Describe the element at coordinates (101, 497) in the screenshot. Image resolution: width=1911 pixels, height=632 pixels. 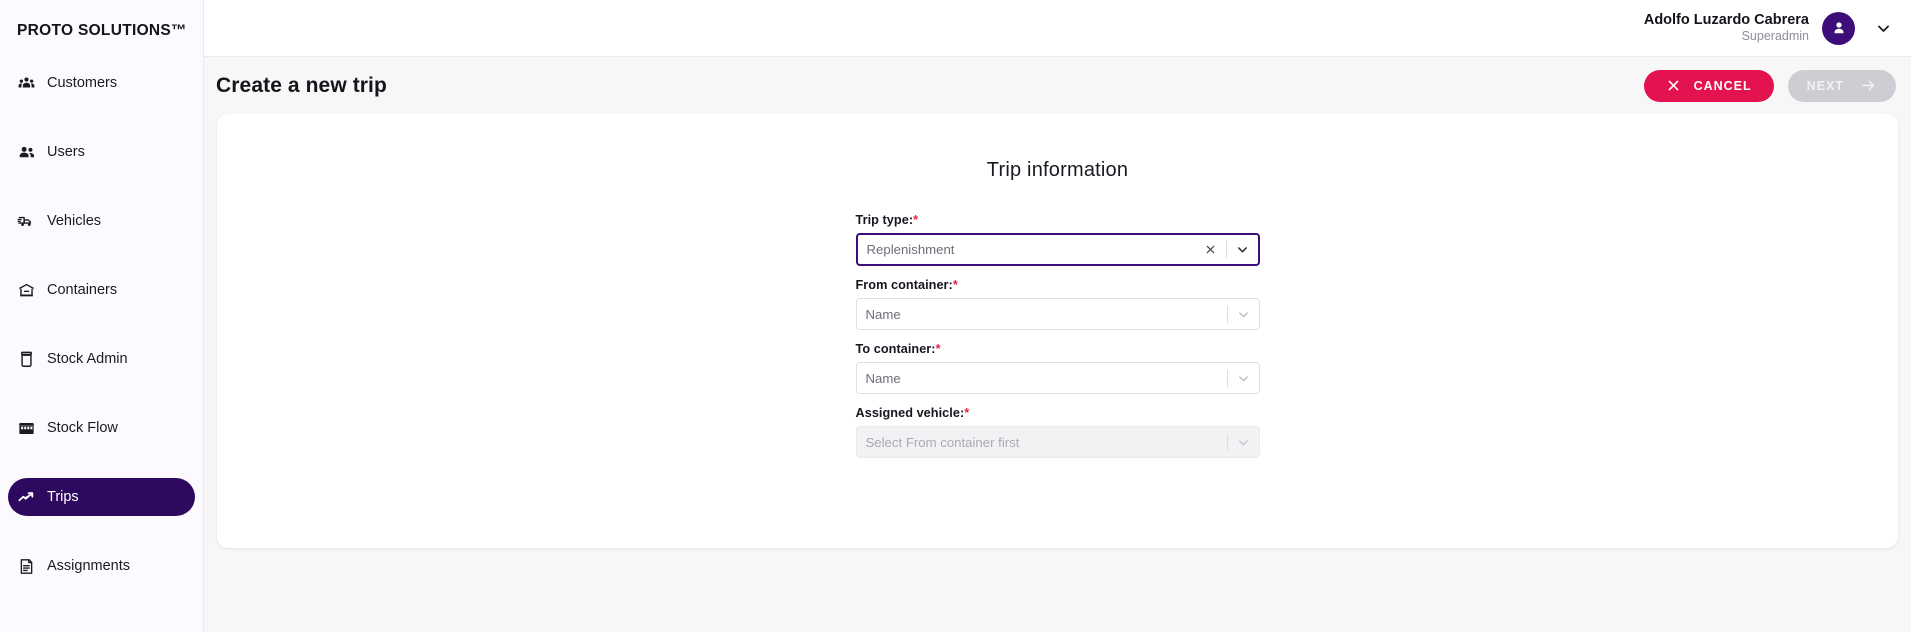
I see `sidebar-item-trips: Trips` at that location.